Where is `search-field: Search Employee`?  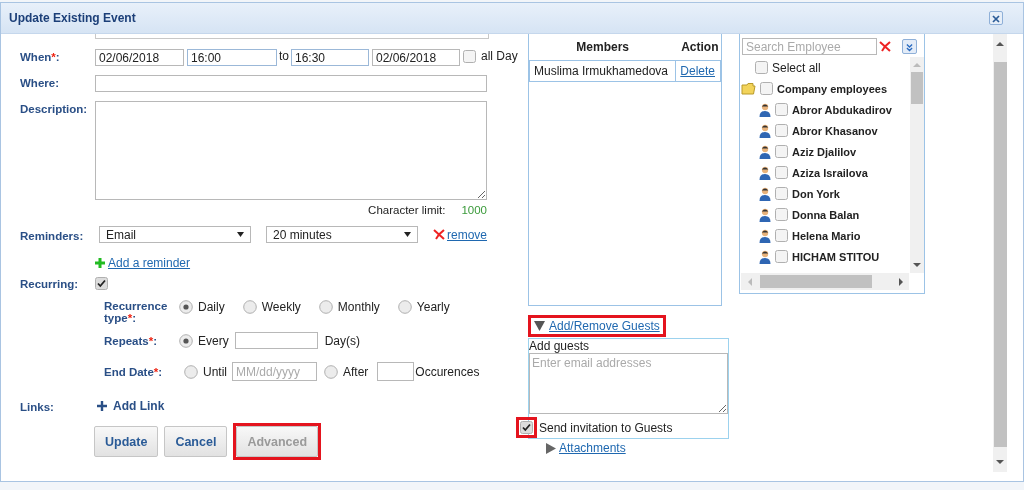
search-field: Search Employee is located at coordinates (809, 46).